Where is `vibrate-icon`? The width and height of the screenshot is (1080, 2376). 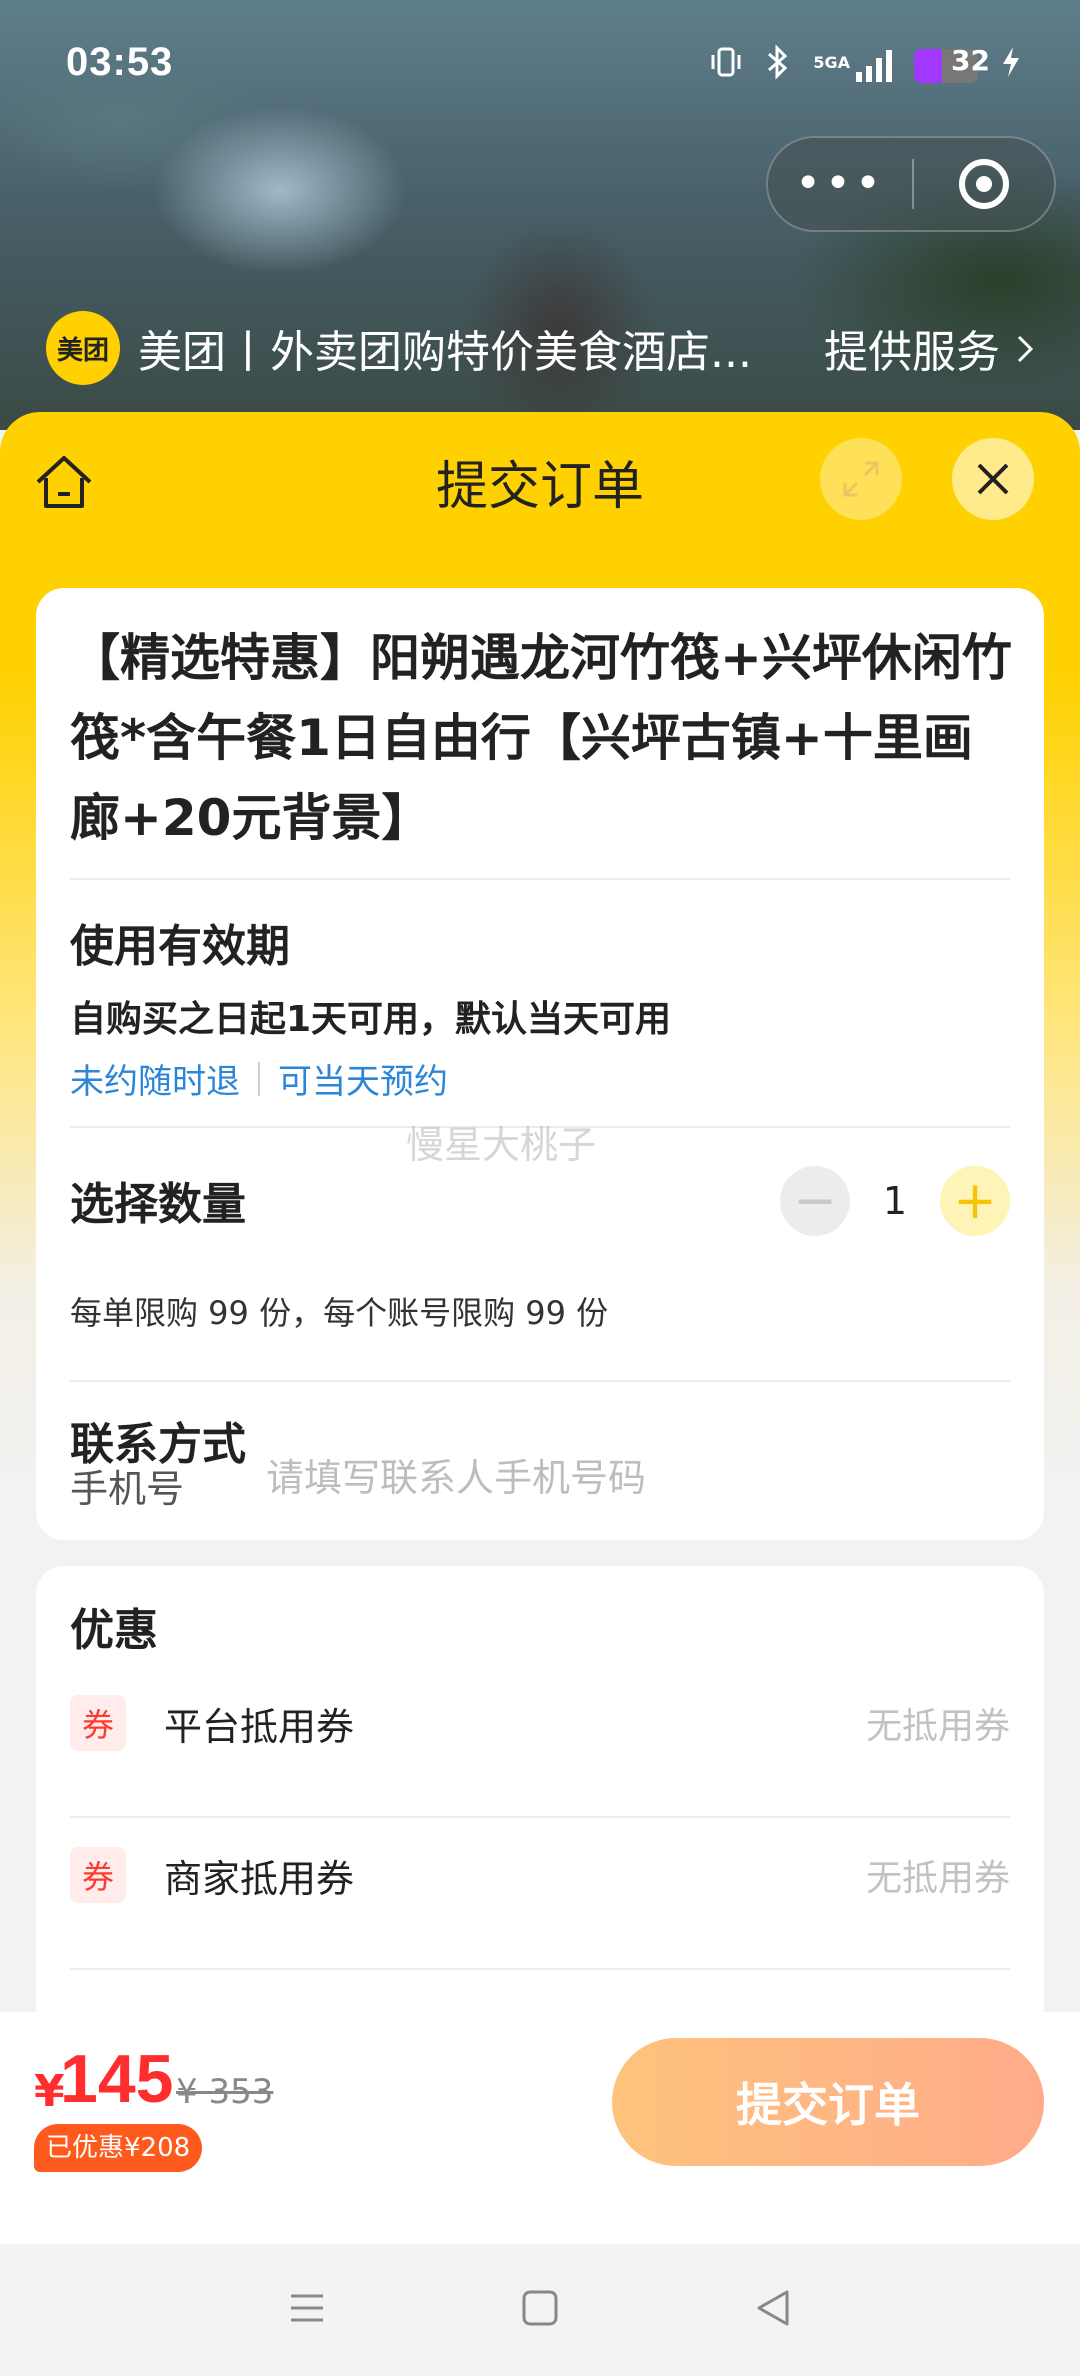 vibrate-icon is located at coordinates (726, 66).